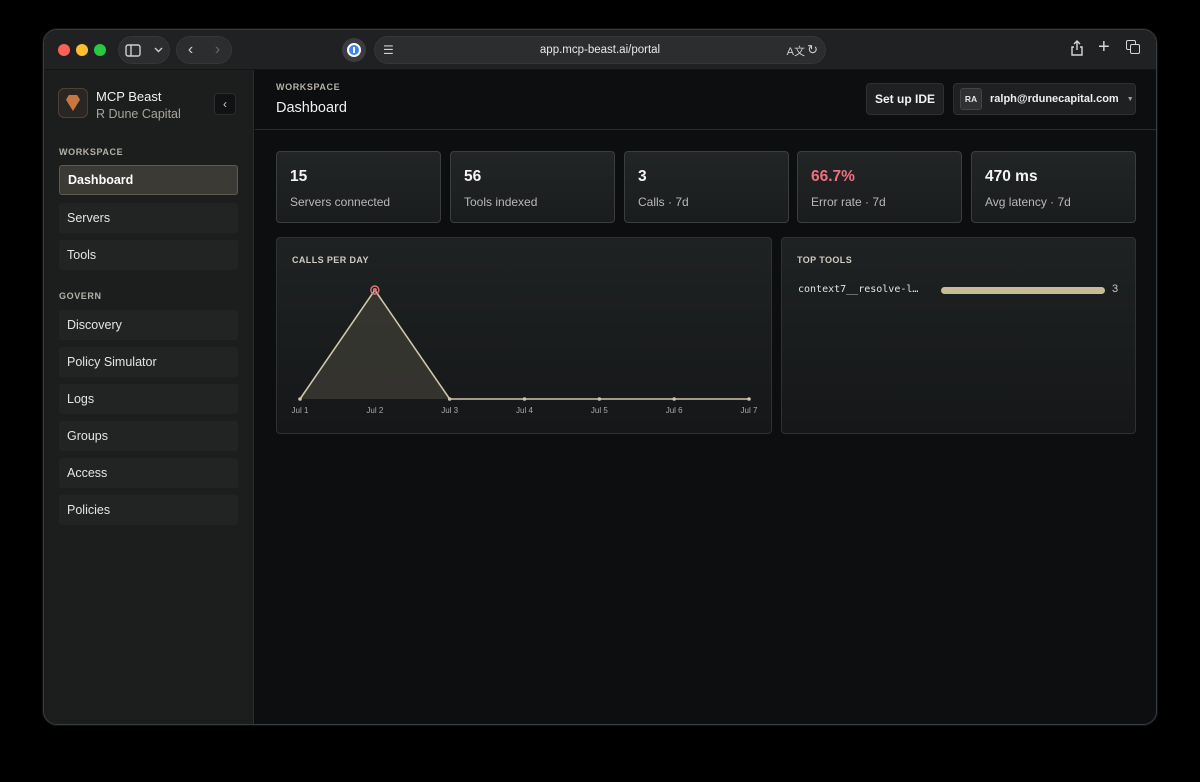 The height and width of the screenshot is (782, 1200). Describe the element at coordinates (148, 325) in the screenshot. I see `sidebar-item-discovery: Discovery` at that location.